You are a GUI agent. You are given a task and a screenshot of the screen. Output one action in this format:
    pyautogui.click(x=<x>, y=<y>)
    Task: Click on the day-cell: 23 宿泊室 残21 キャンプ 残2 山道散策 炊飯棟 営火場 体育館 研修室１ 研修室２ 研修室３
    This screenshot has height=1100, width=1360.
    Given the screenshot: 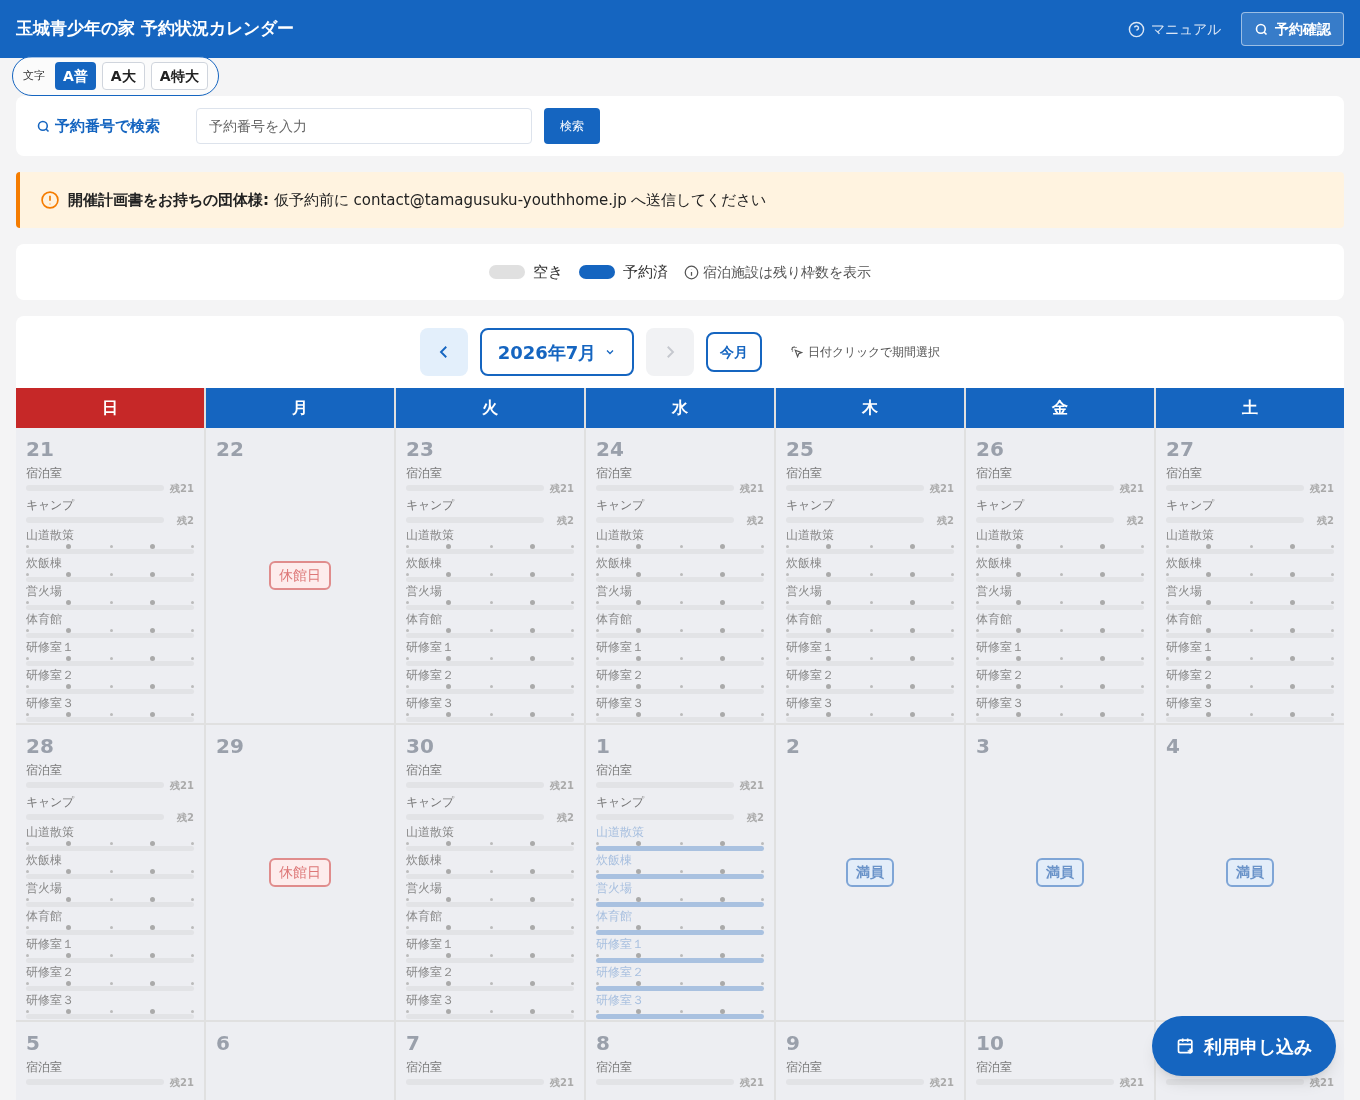 What is the action you would take?
    pyautogui.click(x=490, y=575)
    